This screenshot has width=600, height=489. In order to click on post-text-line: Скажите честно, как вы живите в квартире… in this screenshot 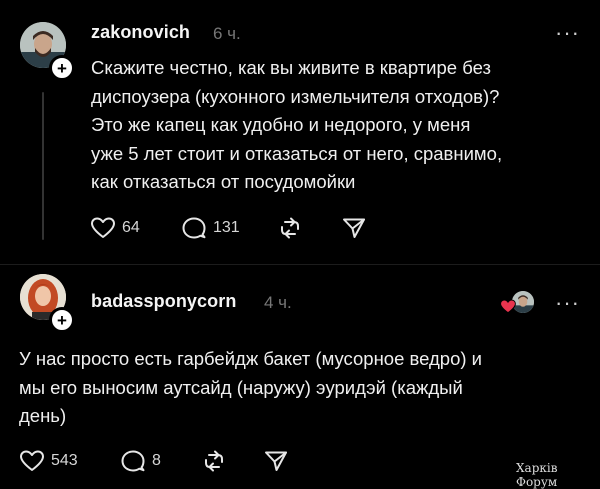, I will do `click(291, 67)`.